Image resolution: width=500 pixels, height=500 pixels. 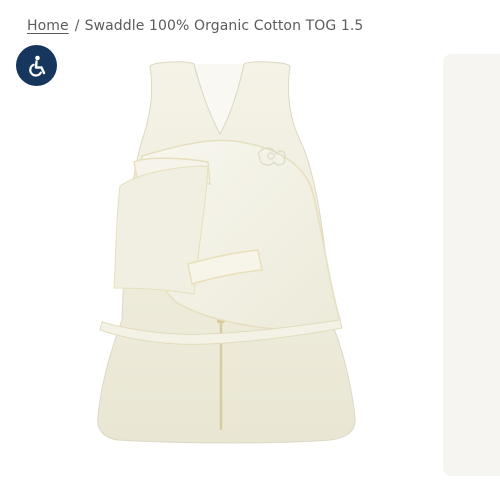 I want to click on breadcrumb: Home / Swaddle 100% Organic Cotton TOG 1.5, so click(x=195, y=26).